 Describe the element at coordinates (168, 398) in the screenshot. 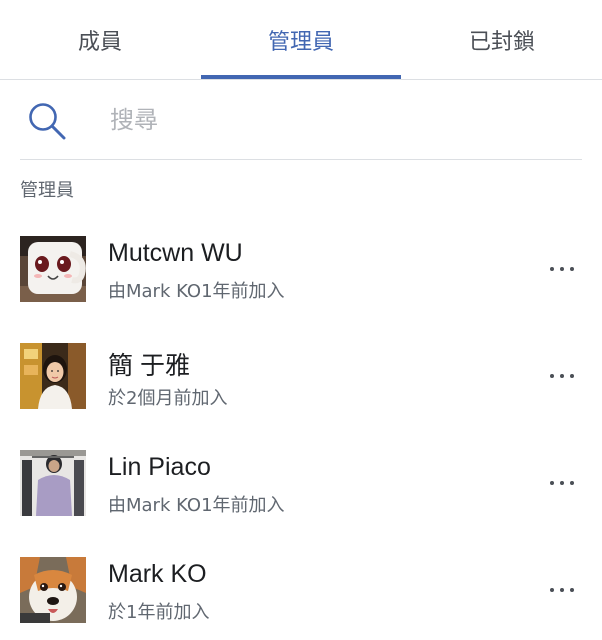

I see `member-join-info: 於2個月前加入` at that location.